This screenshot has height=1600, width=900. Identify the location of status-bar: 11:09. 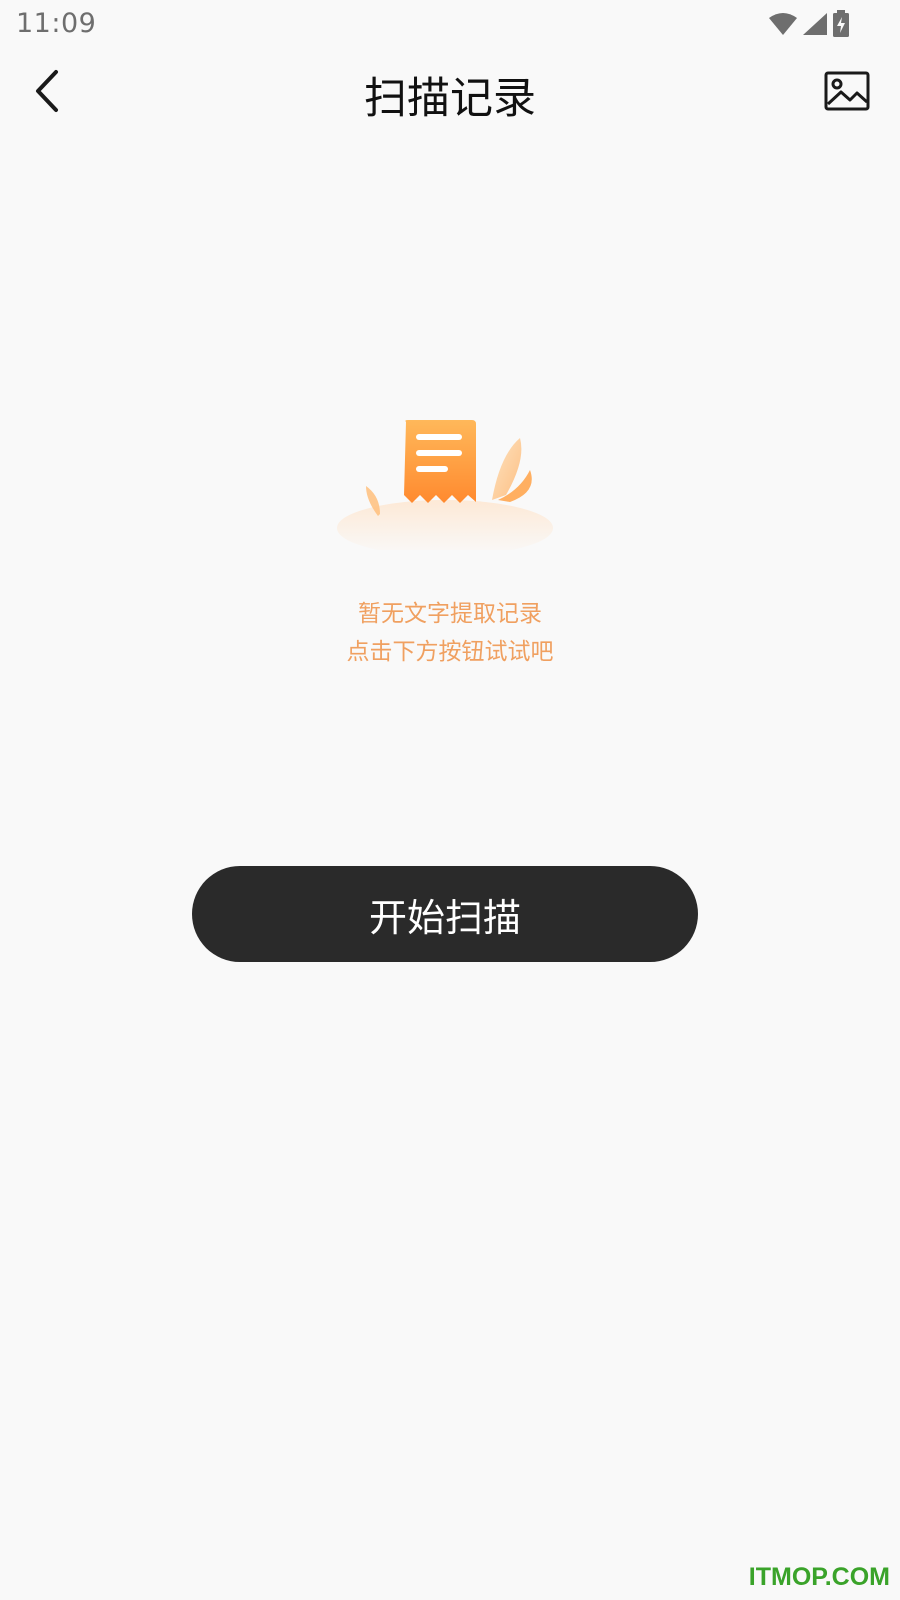
(450, 25).